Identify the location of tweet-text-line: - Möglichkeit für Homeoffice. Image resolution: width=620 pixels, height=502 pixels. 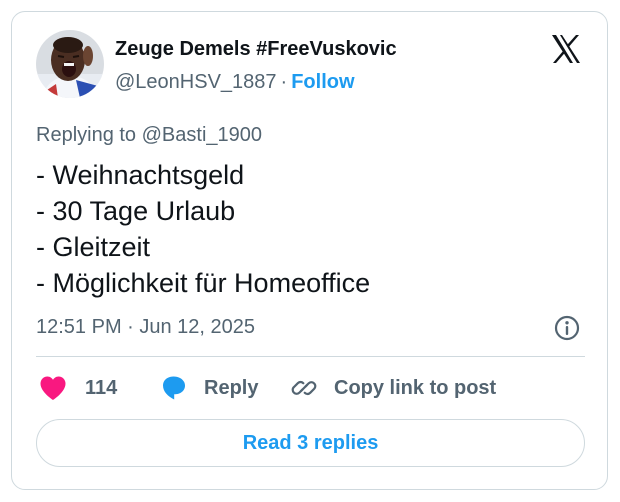
(203, 283).